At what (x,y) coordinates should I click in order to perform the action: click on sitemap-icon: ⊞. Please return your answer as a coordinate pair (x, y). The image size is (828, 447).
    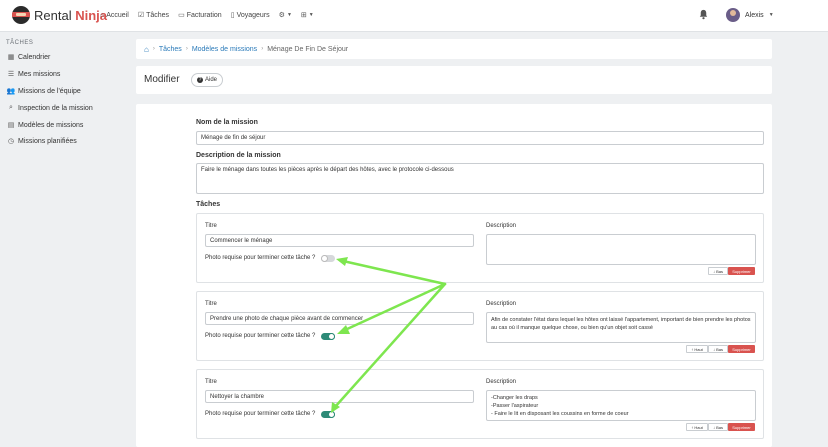
    Looking at the image, I should click on (303, 15).